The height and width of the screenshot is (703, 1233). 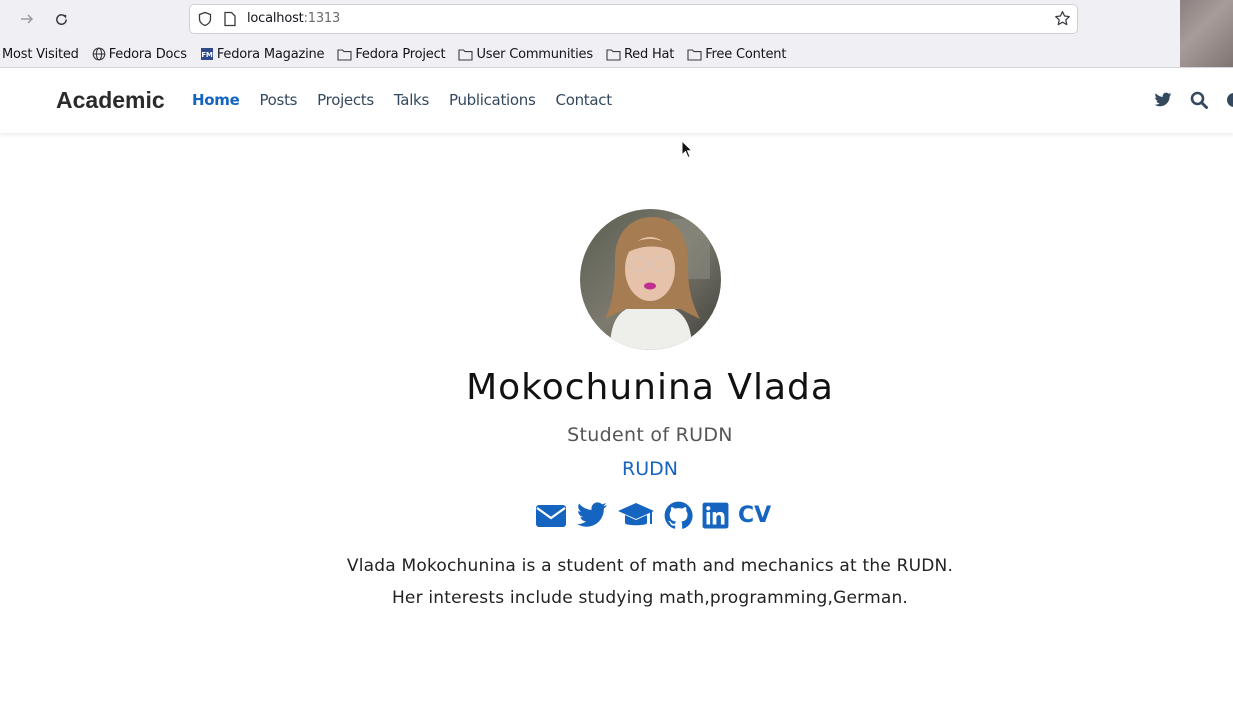 What do you see at coordinates (27, 19) in the screenshot?
I see `forward-arrow-icon` at bounding box center [27, 19].